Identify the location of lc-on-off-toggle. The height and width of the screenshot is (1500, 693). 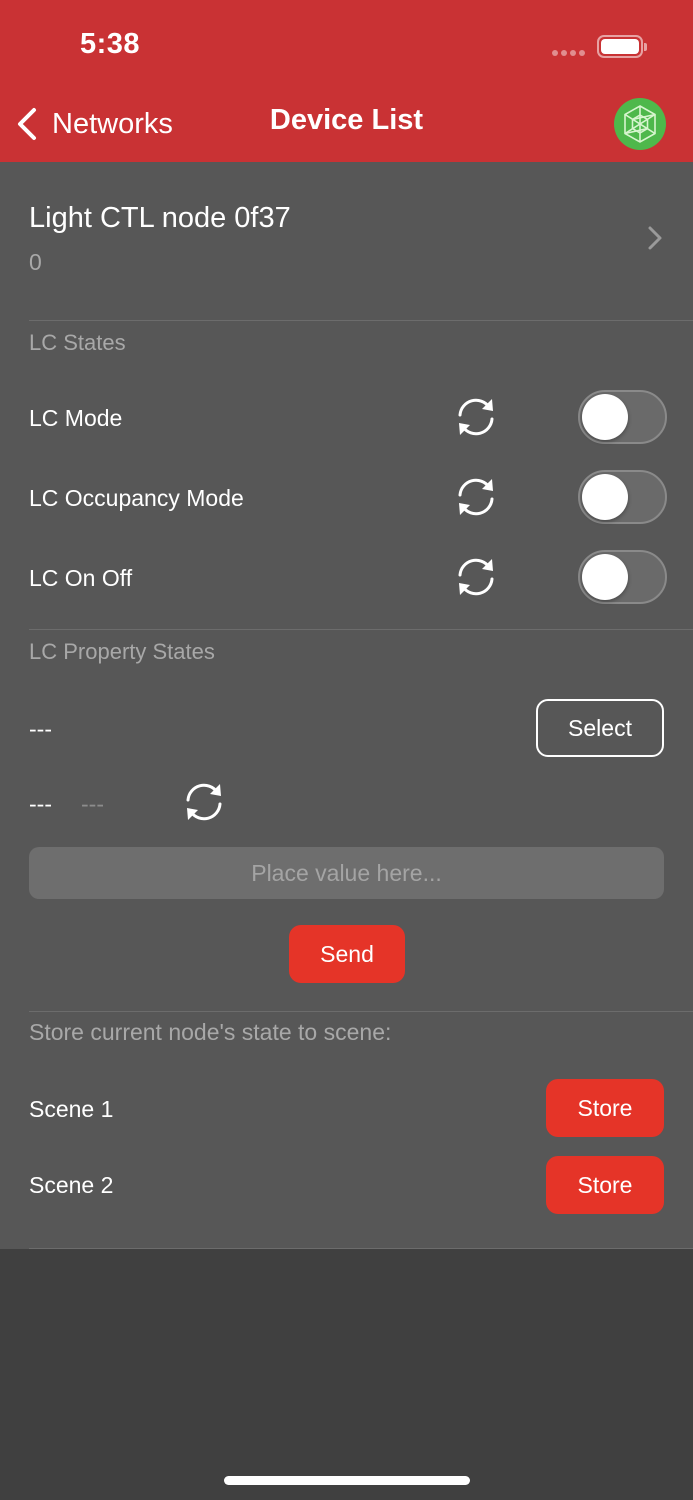
(622, 577).